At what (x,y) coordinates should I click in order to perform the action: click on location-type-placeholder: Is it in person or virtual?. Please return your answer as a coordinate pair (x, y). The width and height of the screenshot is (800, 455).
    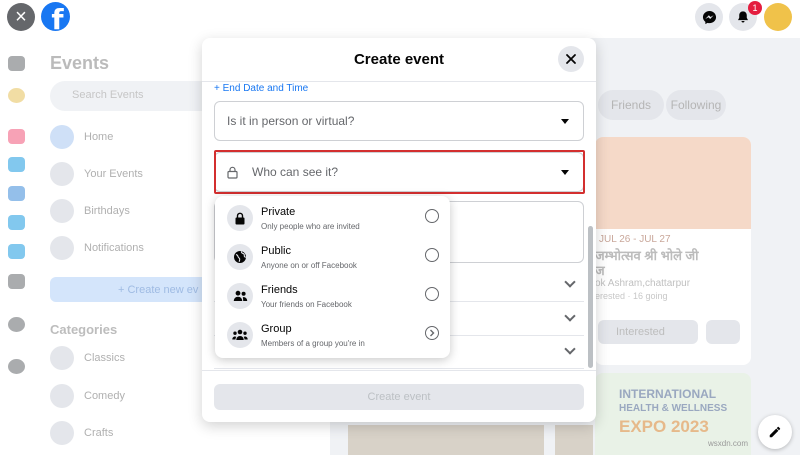
    Looking at the image, I should click on (291, 121).